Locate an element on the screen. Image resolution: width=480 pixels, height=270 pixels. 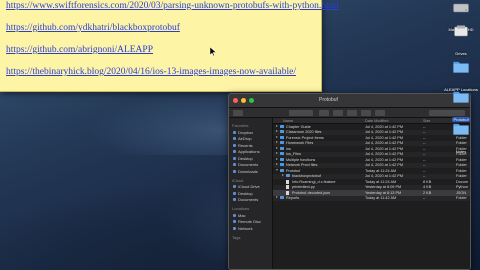
laptop-icon is located at coordinates (234, 215).